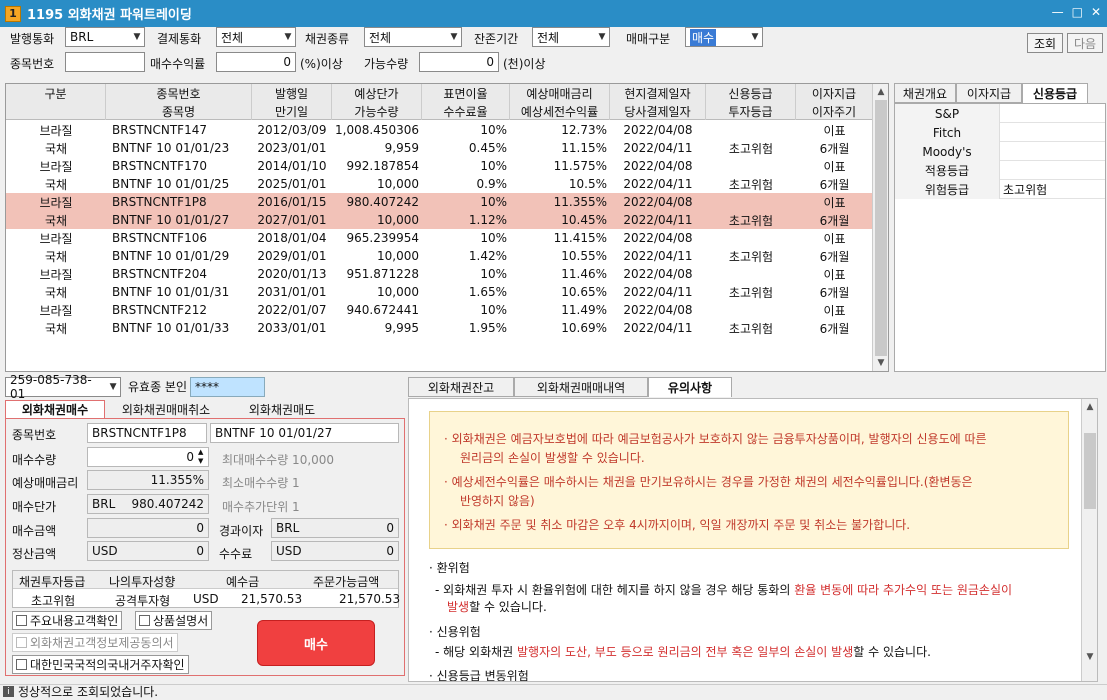 This screenshot has width=1107, height=700. What do you see at coordinates (413, 37) in the screenshot?
I see `bond-type-select: 전체 ▼` at bounding box center [413, 37].